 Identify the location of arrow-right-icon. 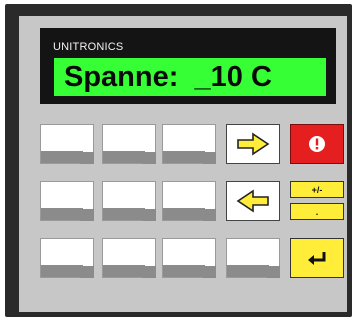
(253, 144).